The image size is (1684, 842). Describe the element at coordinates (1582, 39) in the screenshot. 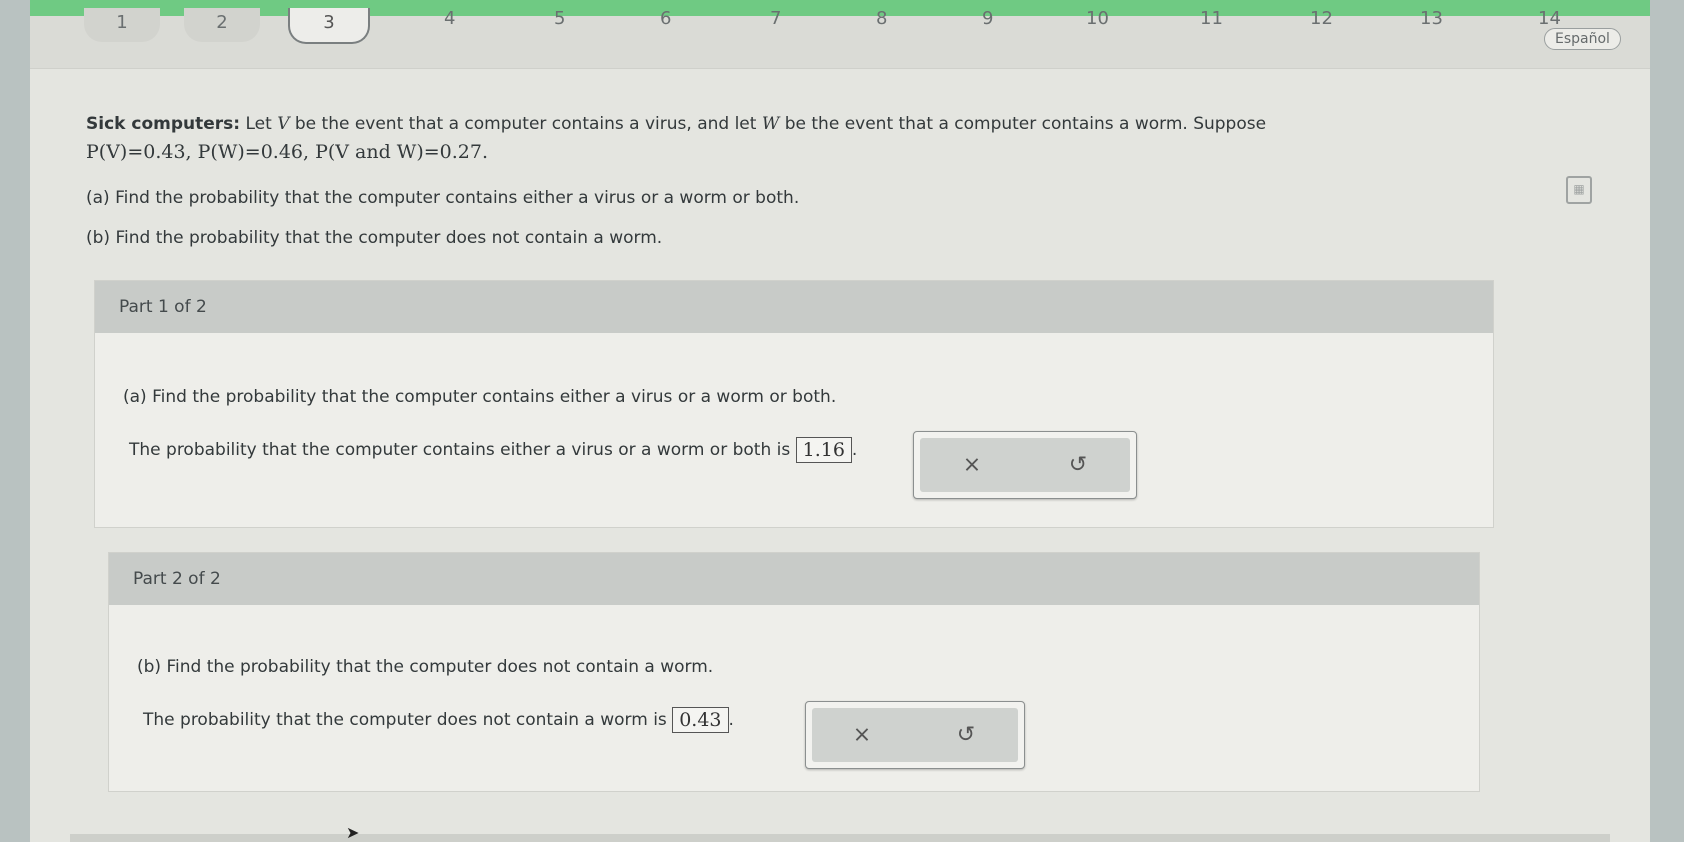

I see `language-toggle-button: Español` at that location.